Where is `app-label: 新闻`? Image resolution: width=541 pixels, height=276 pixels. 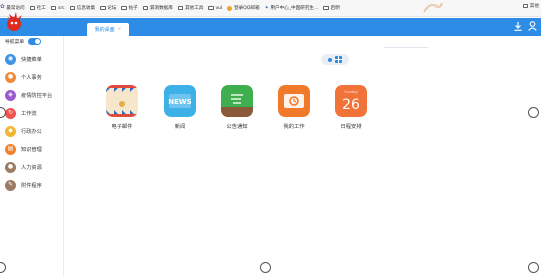
app-label: 新闻 is located at coordinates (180, 127).